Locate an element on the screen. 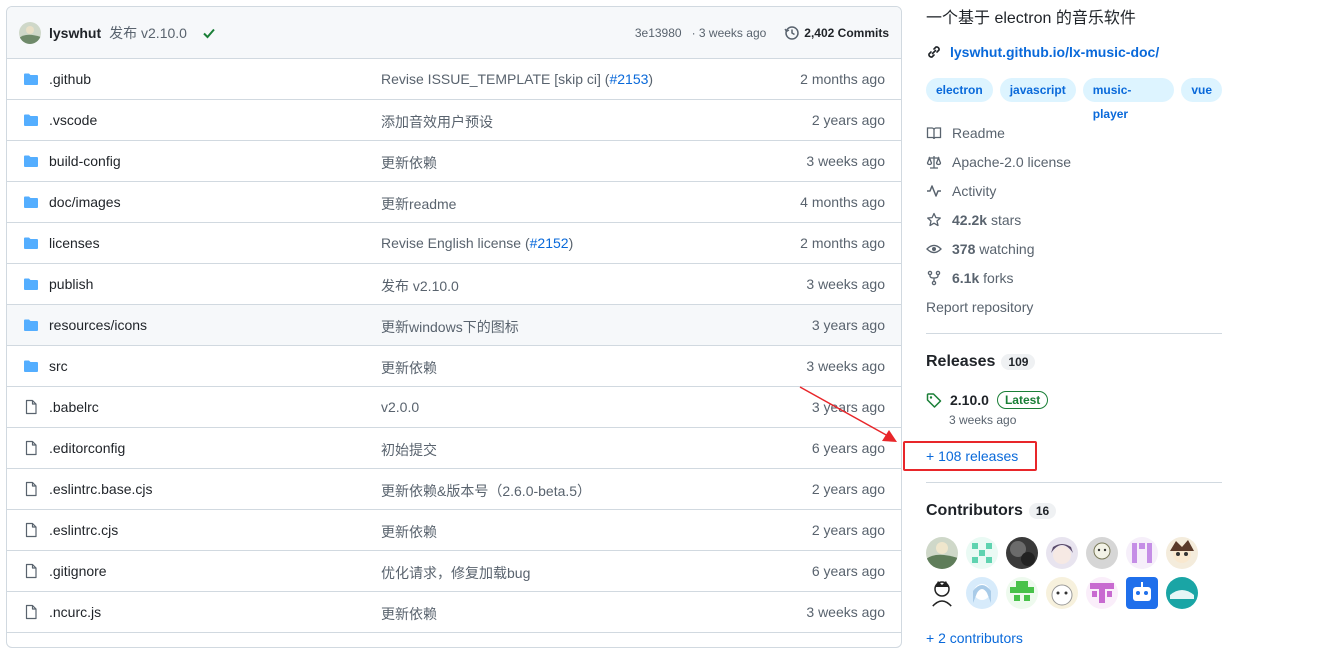 This screenshot has height=648, width=1328. commit-message: 更新依赖&版本号（2.6.0-beta.5） is located at coordinates (486, 491).